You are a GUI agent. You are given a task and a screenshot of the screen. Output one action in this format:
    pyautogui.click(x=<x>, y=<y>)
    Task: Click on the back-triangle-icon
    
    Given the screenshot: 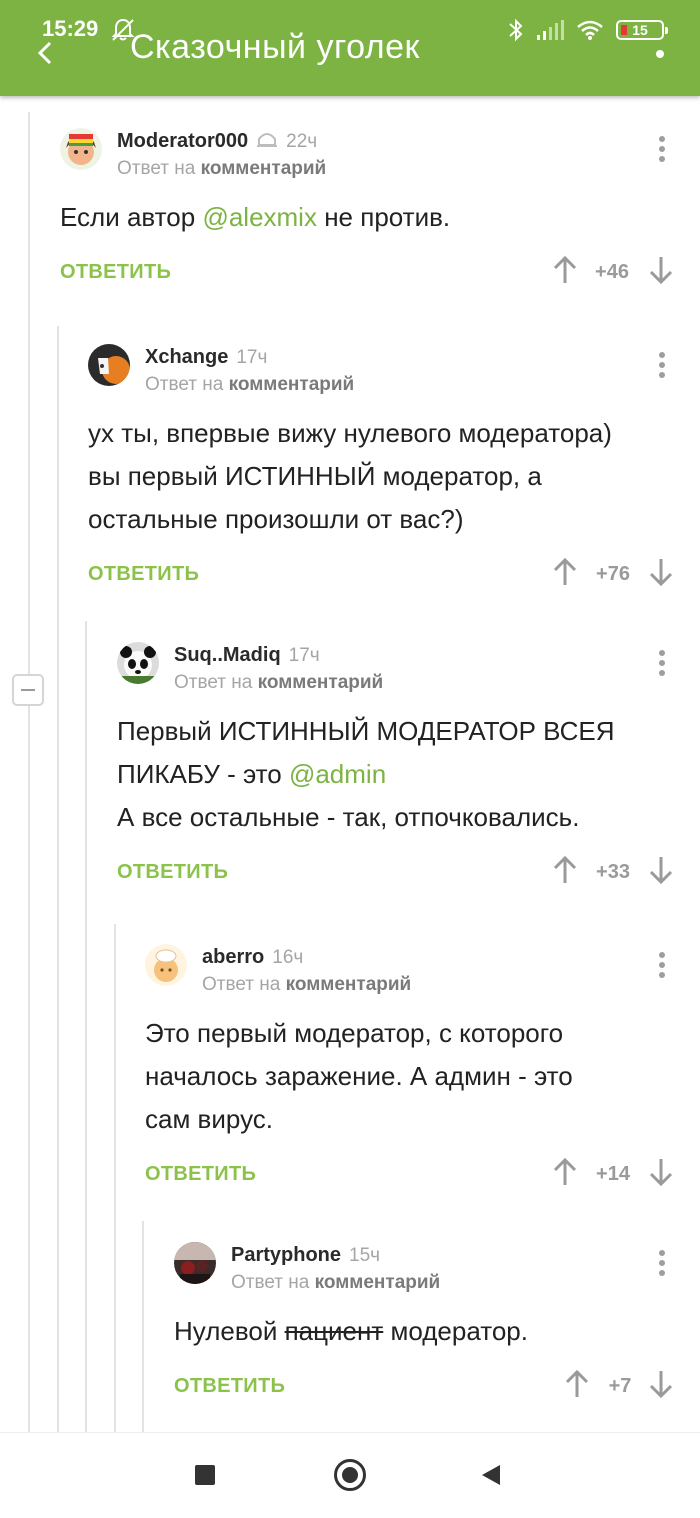 What is the action you would take?
    pyautogui.click(x=491, y=1475)
    